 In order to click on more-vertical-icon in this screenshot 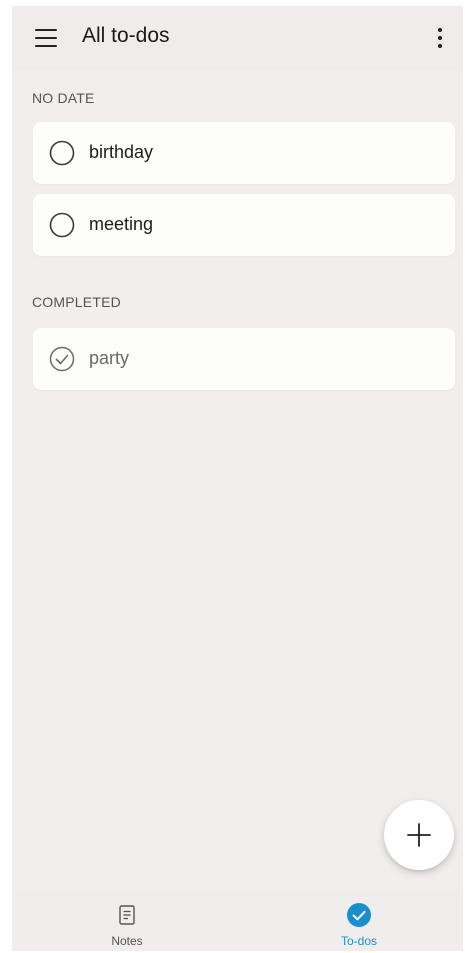, I will do `click(440, 38)`.